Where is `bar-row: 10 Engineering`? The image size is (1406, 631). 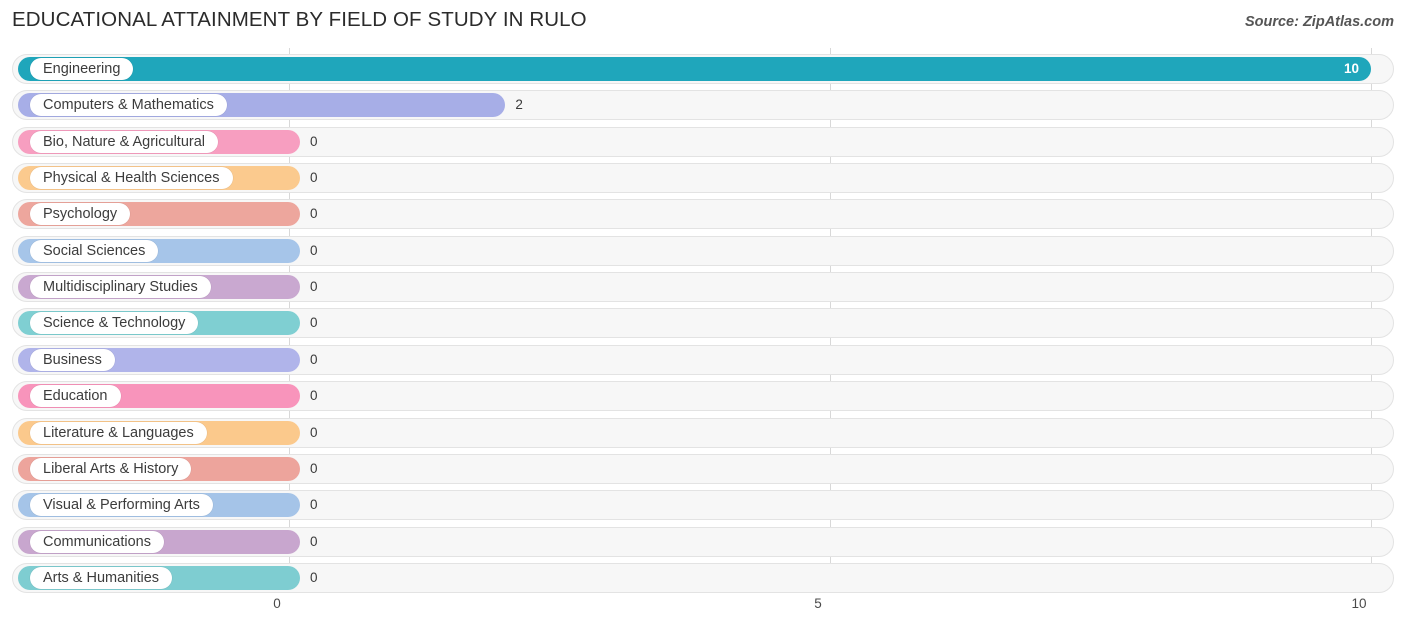 bar-row: 10 Engineering is located at coordinates (703, 69).